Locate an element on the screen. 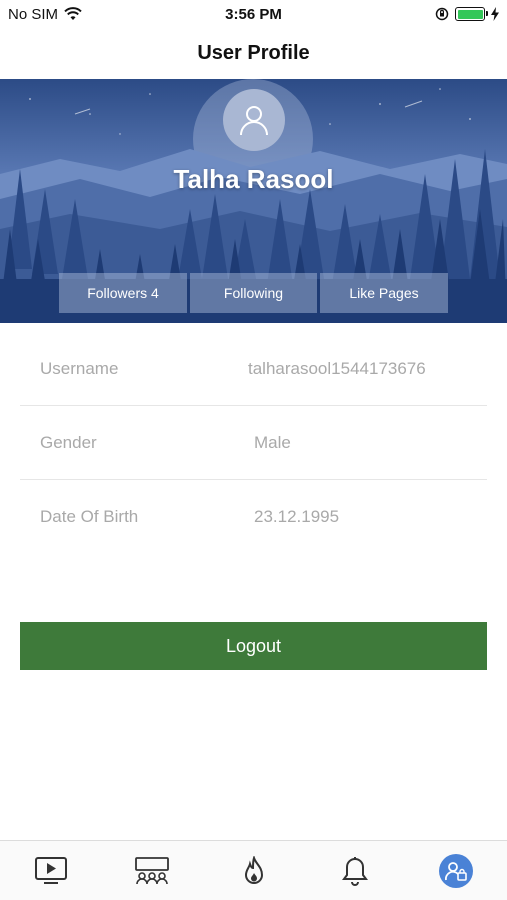 Image resolution: width=507 pixels, height=900 pixels. following-button: Following is located at coordinates (253, 293).